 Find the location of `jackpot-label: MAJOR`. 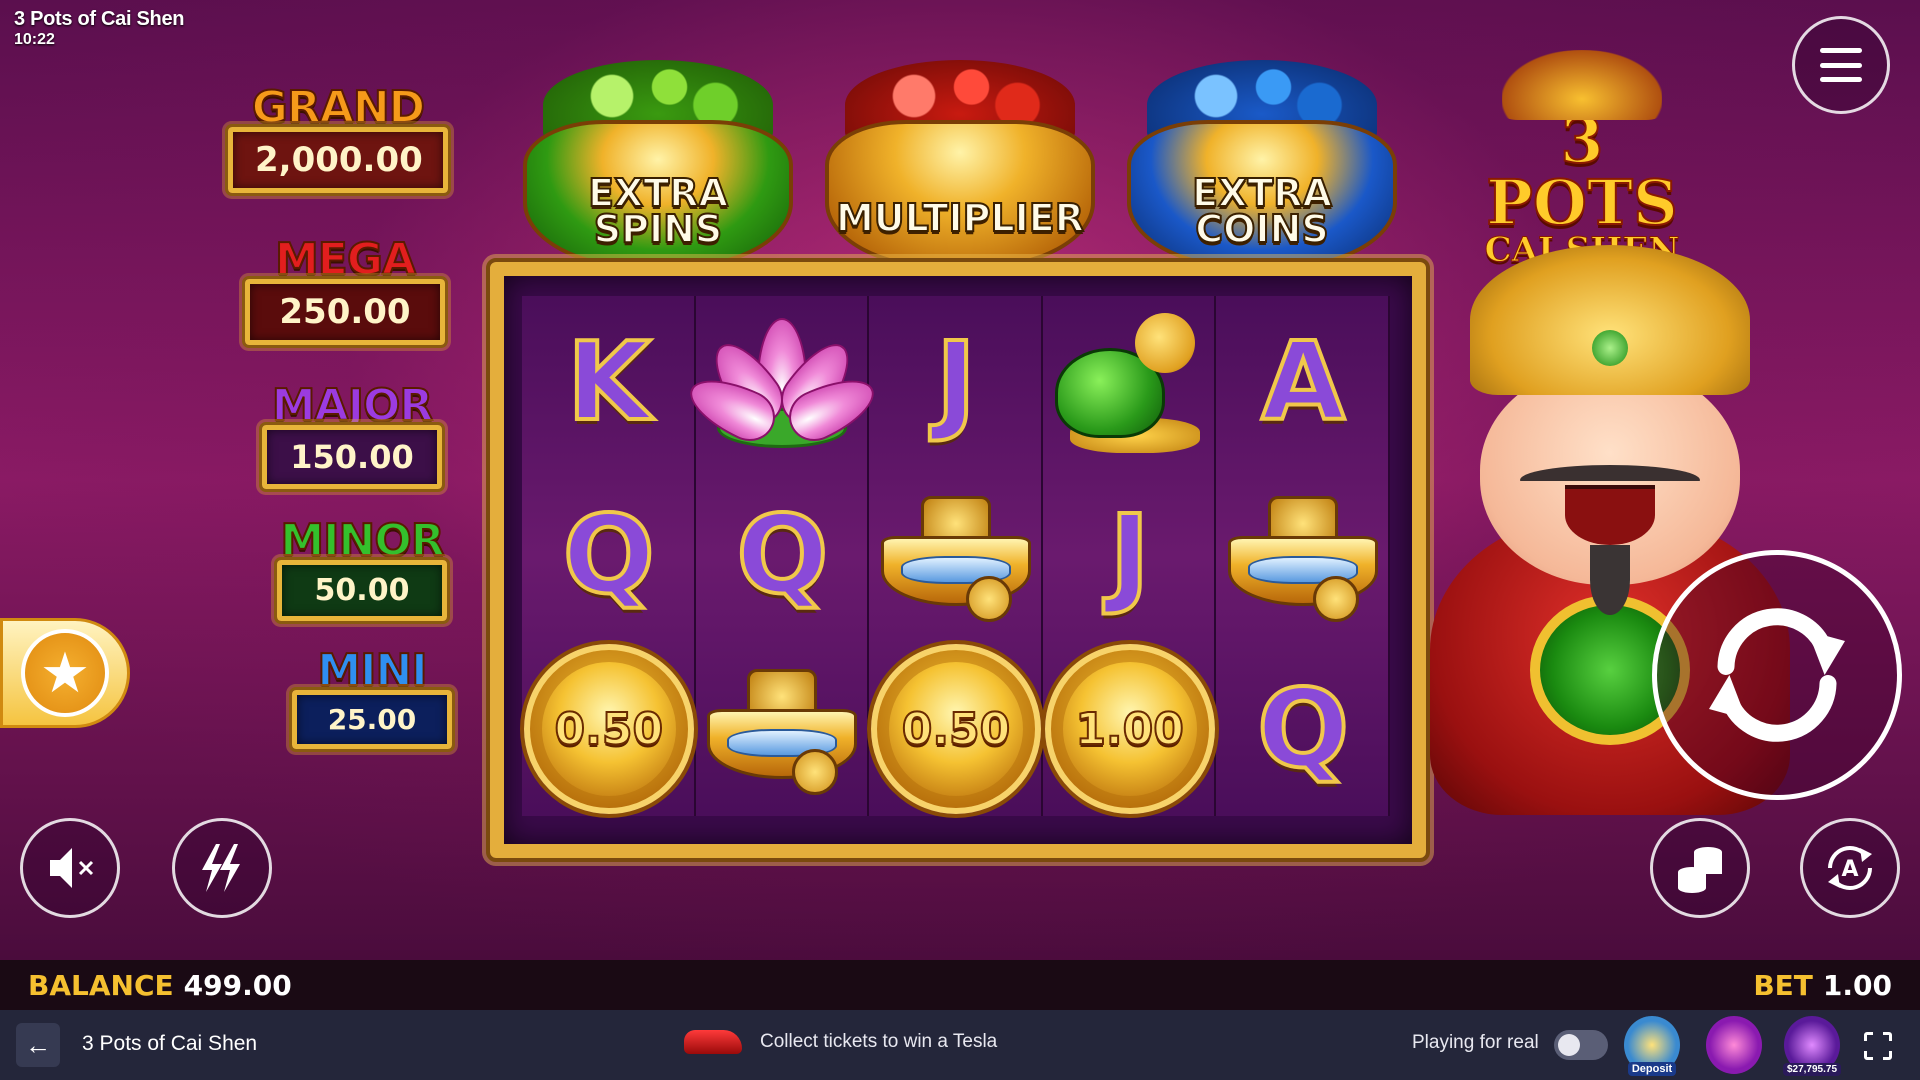

jackpot-label: MAJOR is located at coordinates (352, 405).